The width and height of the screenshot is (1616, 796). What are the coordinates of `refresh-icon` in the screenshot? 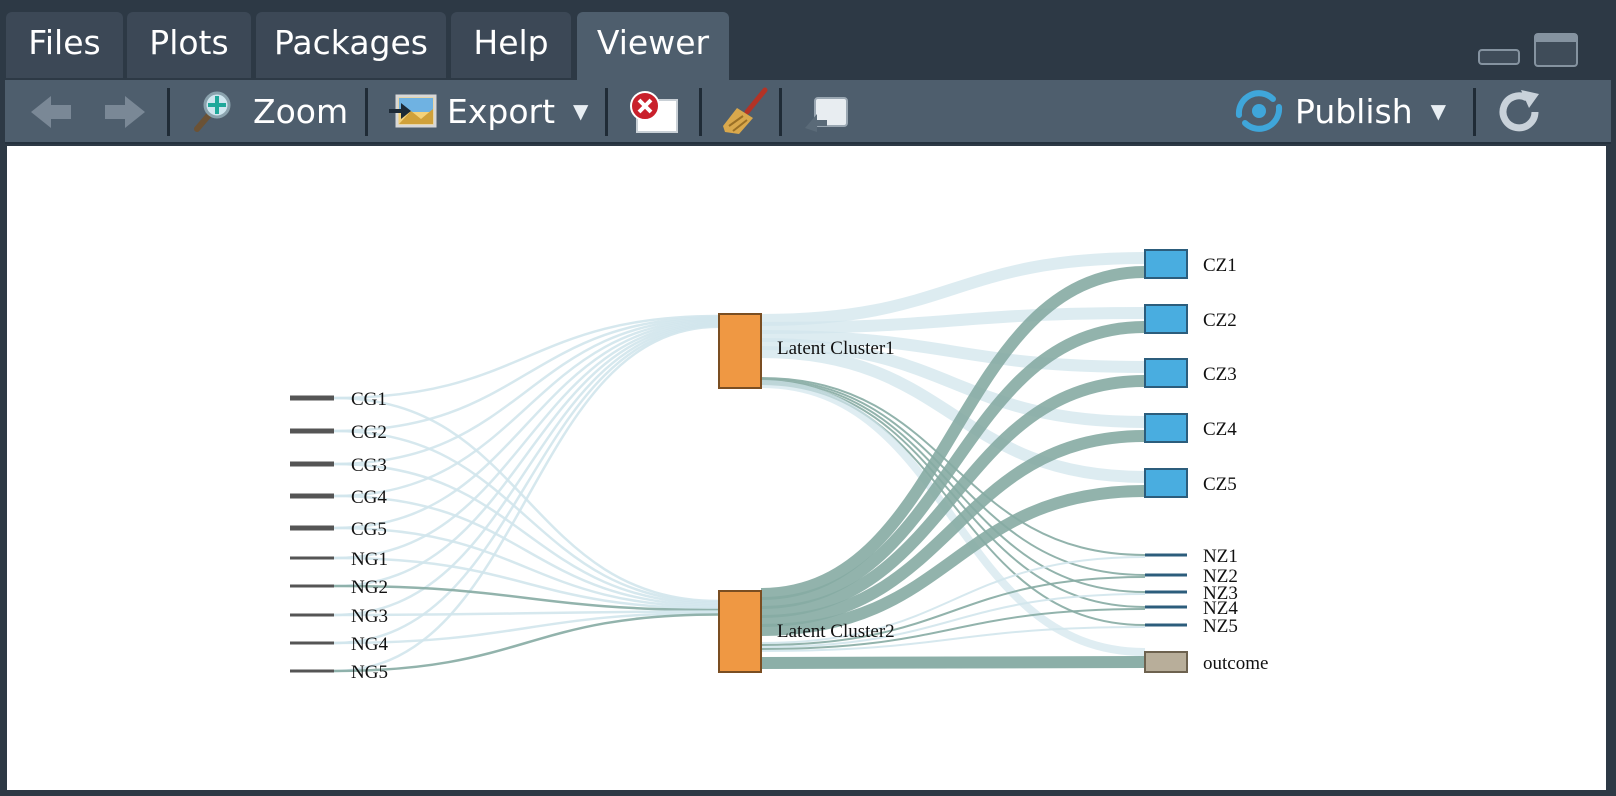 It's located at (1520, 112).